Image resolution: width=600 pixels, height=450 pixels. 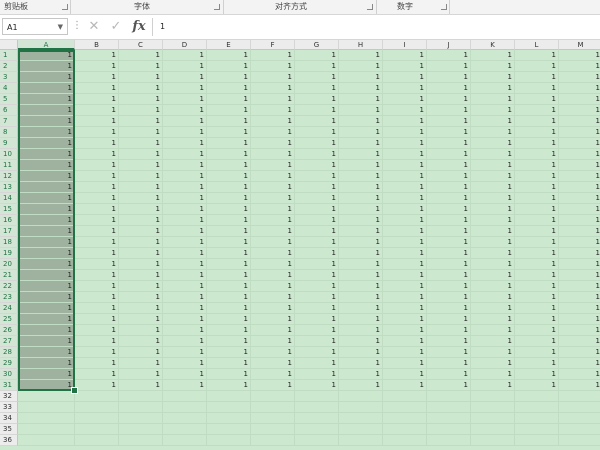 What do you see at coordinates (493, 286) in the screenshot?
I see `cell-k22: 1` at bounding box center [493, 286].